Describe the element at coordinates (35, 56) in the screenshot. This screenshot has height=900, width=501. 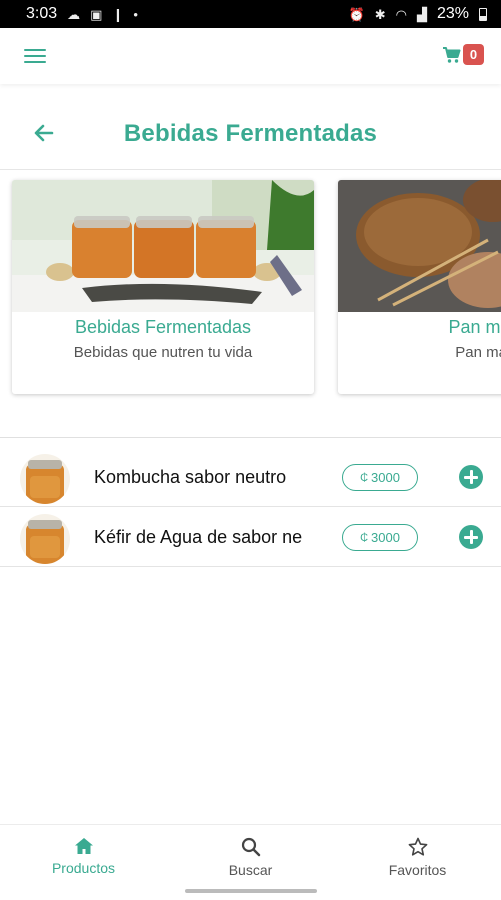
I see `menu-icon` at that location.